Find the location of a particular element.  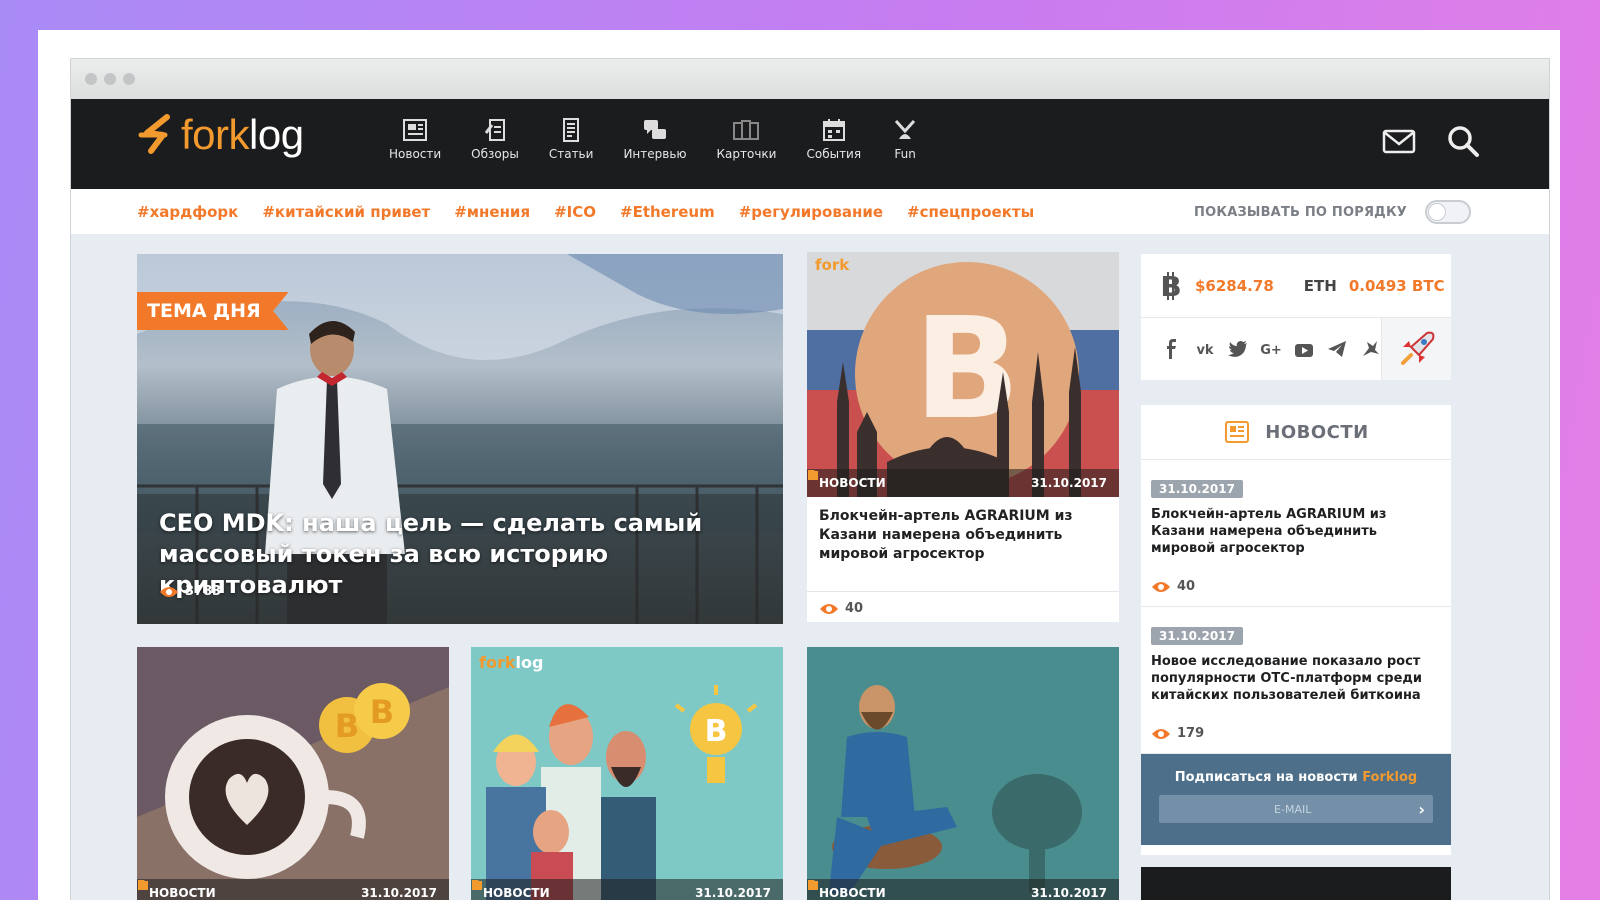

vk-icon: vk is located at coordinates (1205, 349).